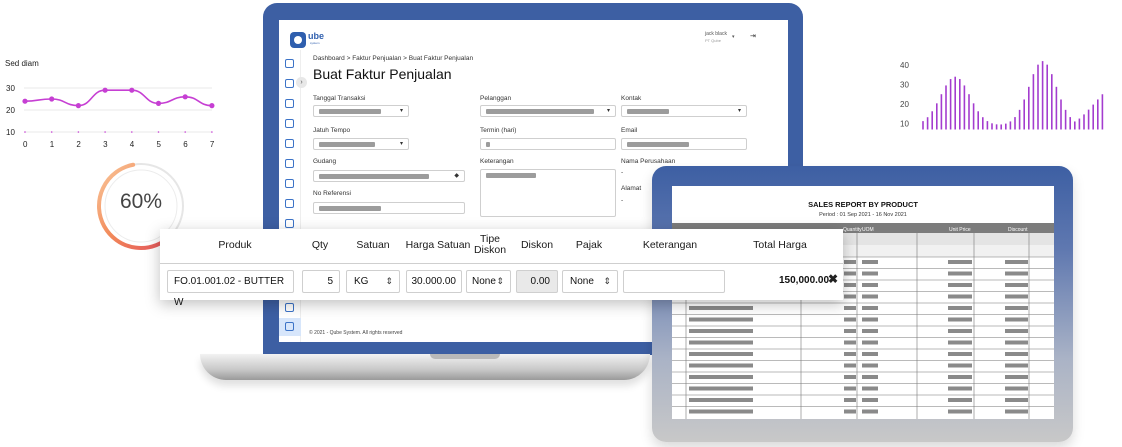 This screenshot has height=447, width=1122. What do you see at coordinates (548, 111) in the screenshot?
I see `pelanggan-select: ▾` at bounding box center [548, 111].